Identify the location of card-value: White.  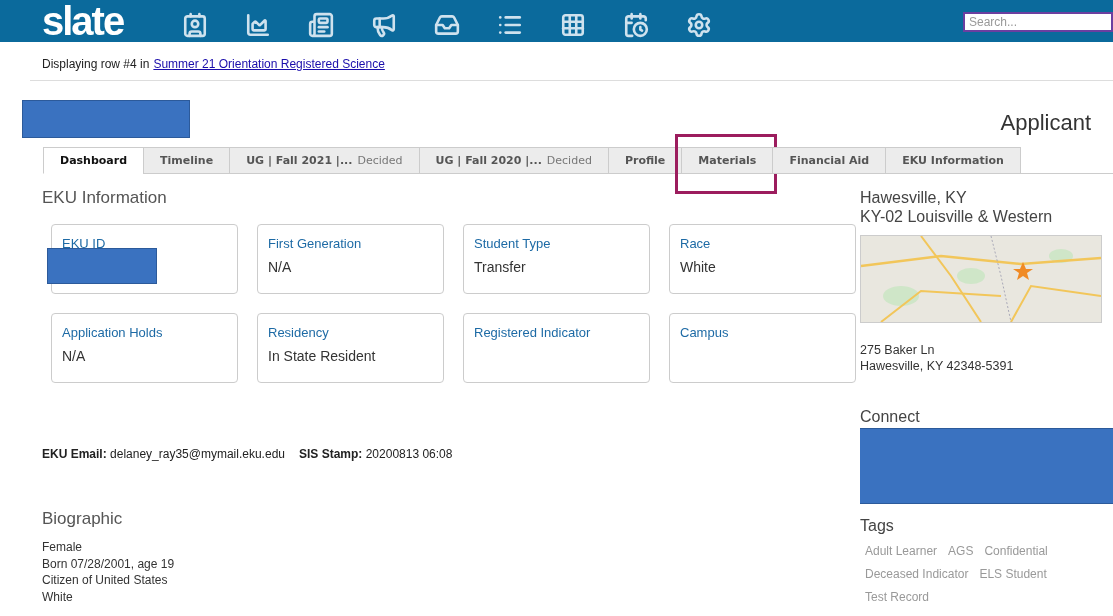
(698, 267).